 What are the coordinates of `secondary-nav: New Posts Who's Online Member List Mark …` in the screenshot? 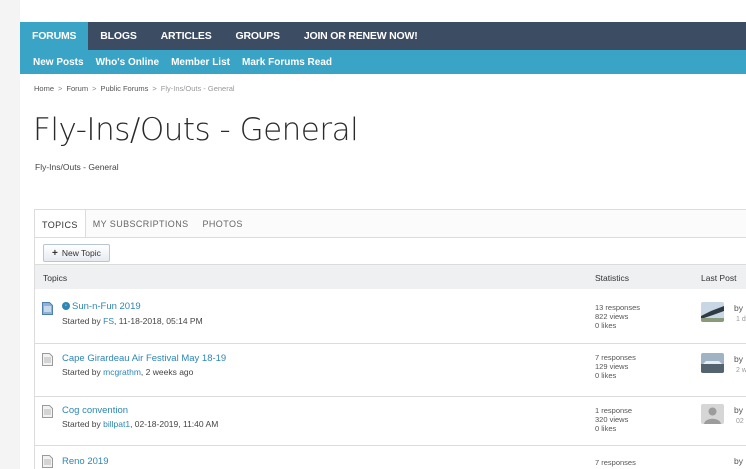 It's located at (383, 62).